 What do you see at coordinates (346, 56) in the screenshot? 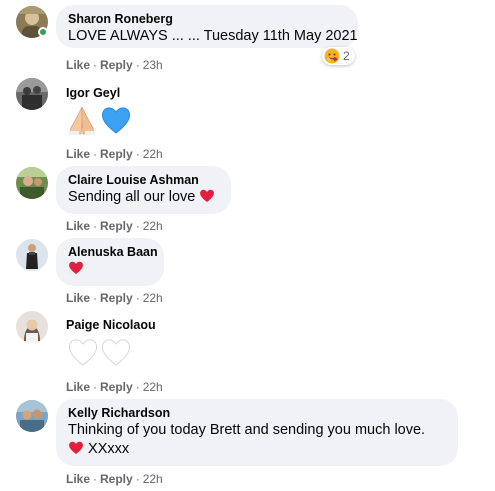
I see `reaction-count: 2` at bounding box center [346, 56].